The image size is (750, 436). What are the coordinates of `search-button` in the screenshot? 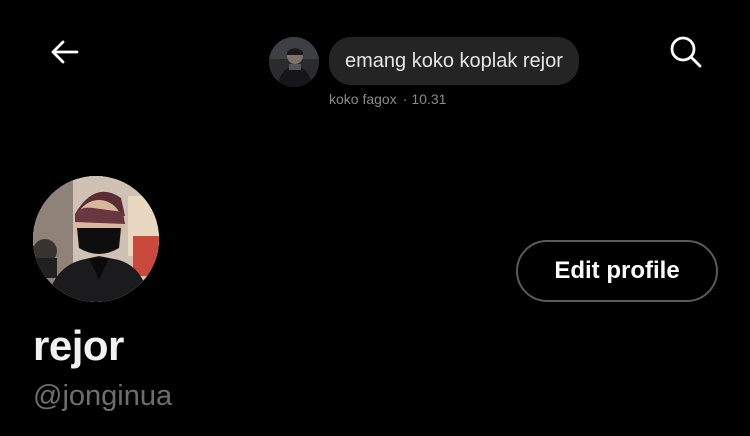 It's located at (686, 52).